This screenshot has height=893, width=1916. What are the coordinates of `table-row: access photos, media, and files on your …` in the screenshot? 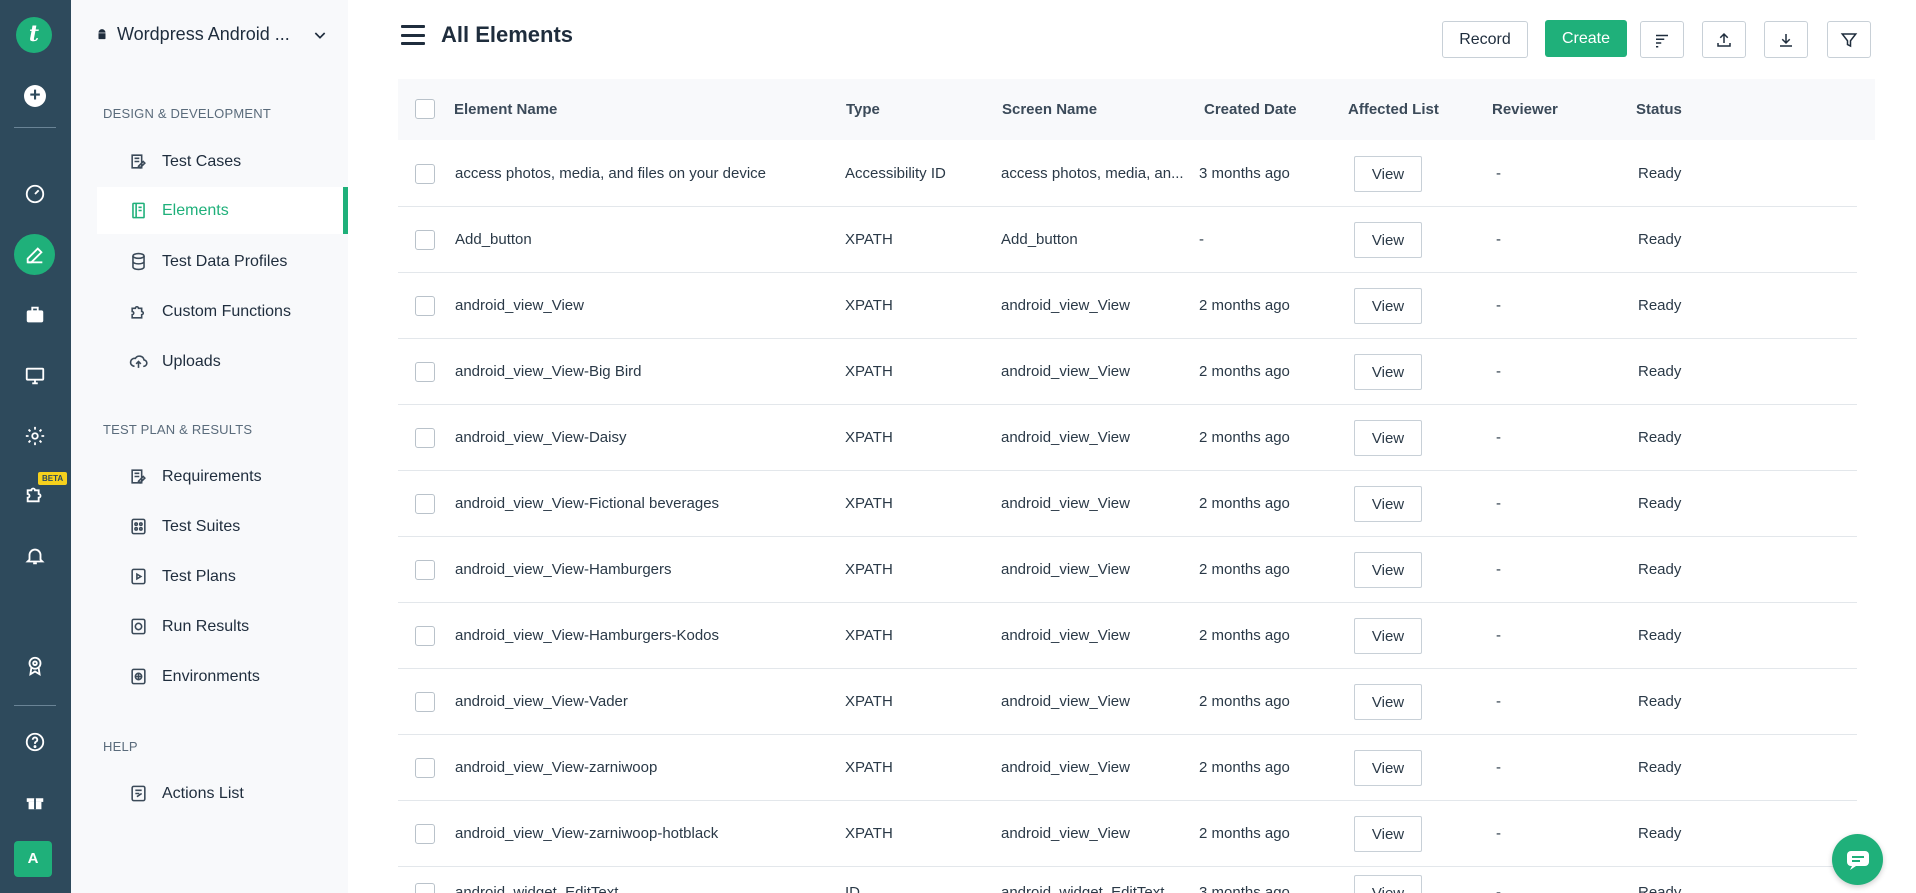 It's located at (1127, 174).